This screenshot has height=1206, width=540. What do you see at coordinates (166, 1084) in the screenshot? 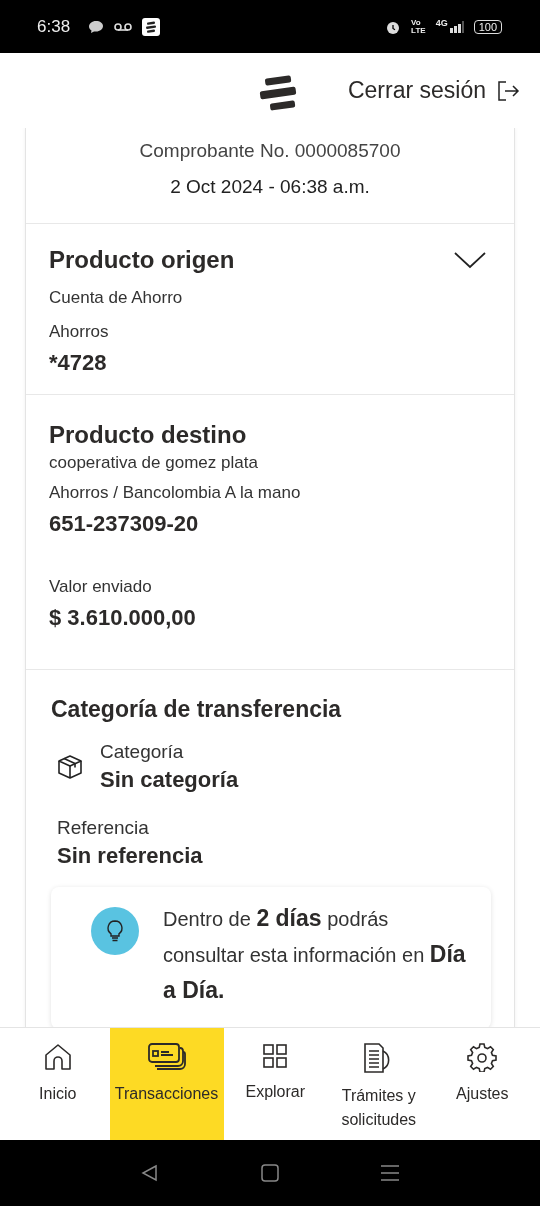
I see `nav-tab: Transacciones` at bounding box center [166, 1084].